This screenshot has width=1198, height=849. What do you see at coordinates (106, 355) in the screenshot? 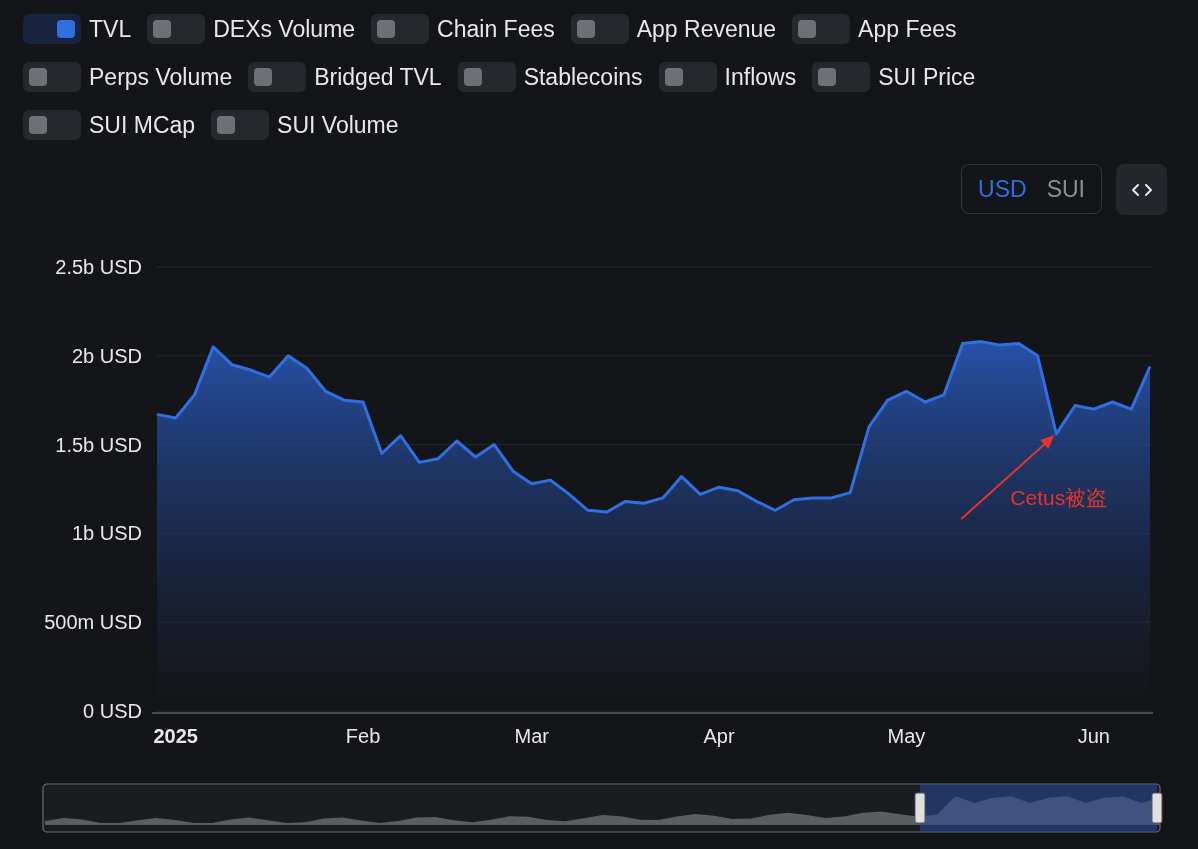
I see `y-axis-label: 2b USD` at bounding box center [106, 355].